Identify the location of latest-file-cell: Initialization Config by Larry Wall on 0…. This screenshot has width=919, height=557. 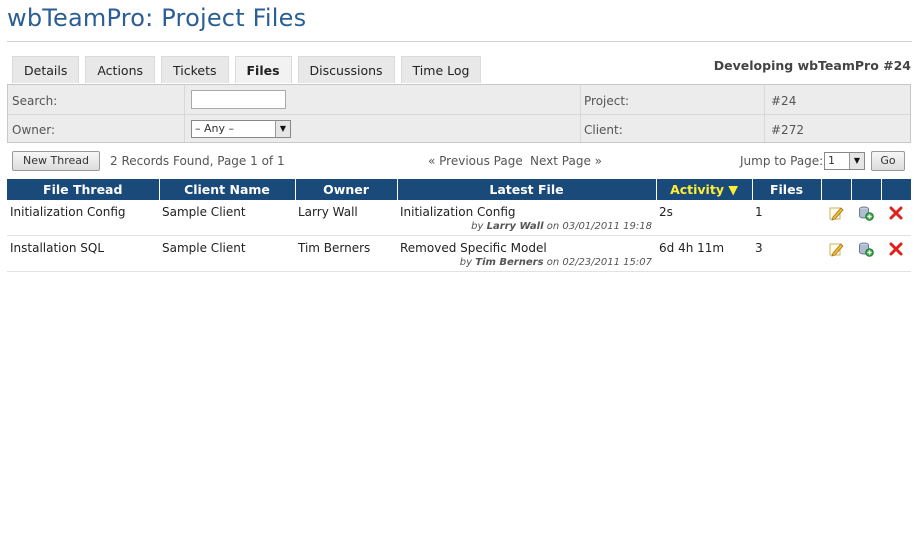
(526, 218).